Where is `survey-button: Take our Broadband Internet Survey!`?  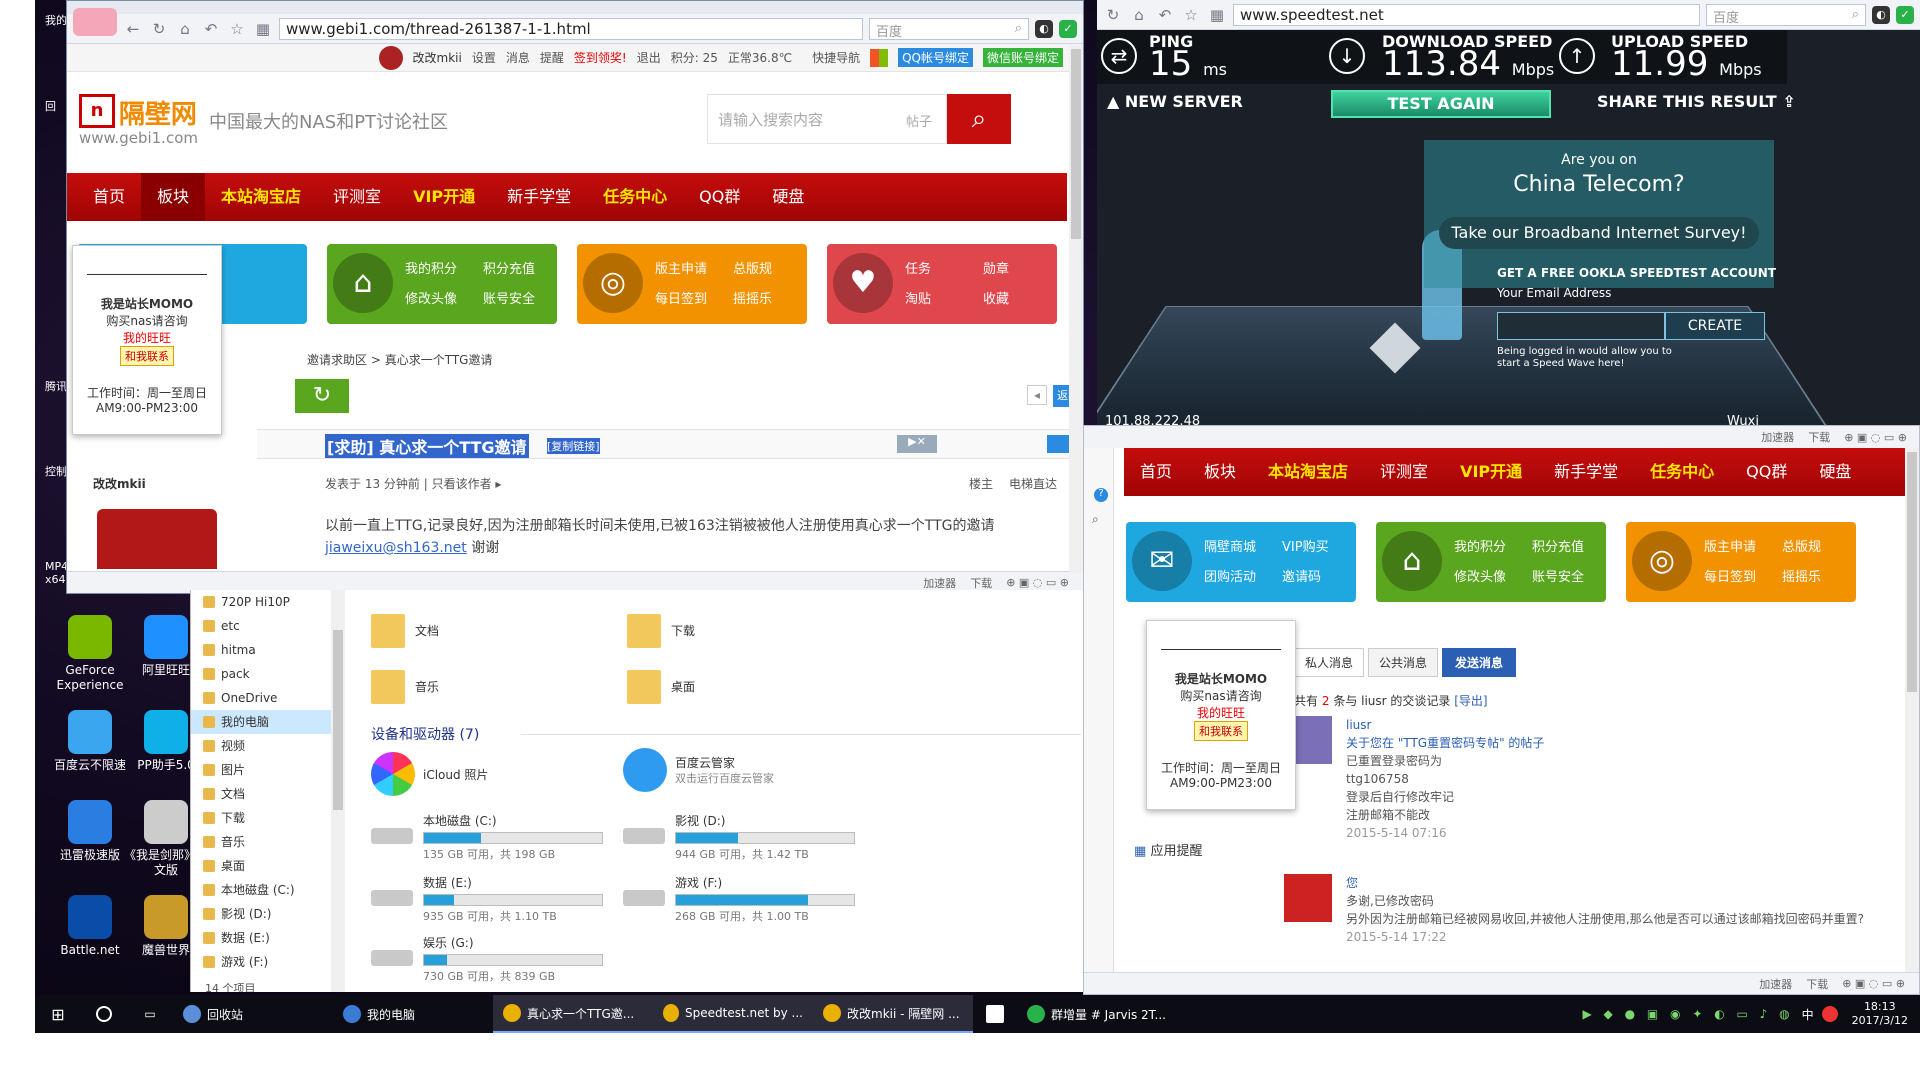
survey-button: Take our Broadband Internet Survey! is located at coordinates (1599, 233).